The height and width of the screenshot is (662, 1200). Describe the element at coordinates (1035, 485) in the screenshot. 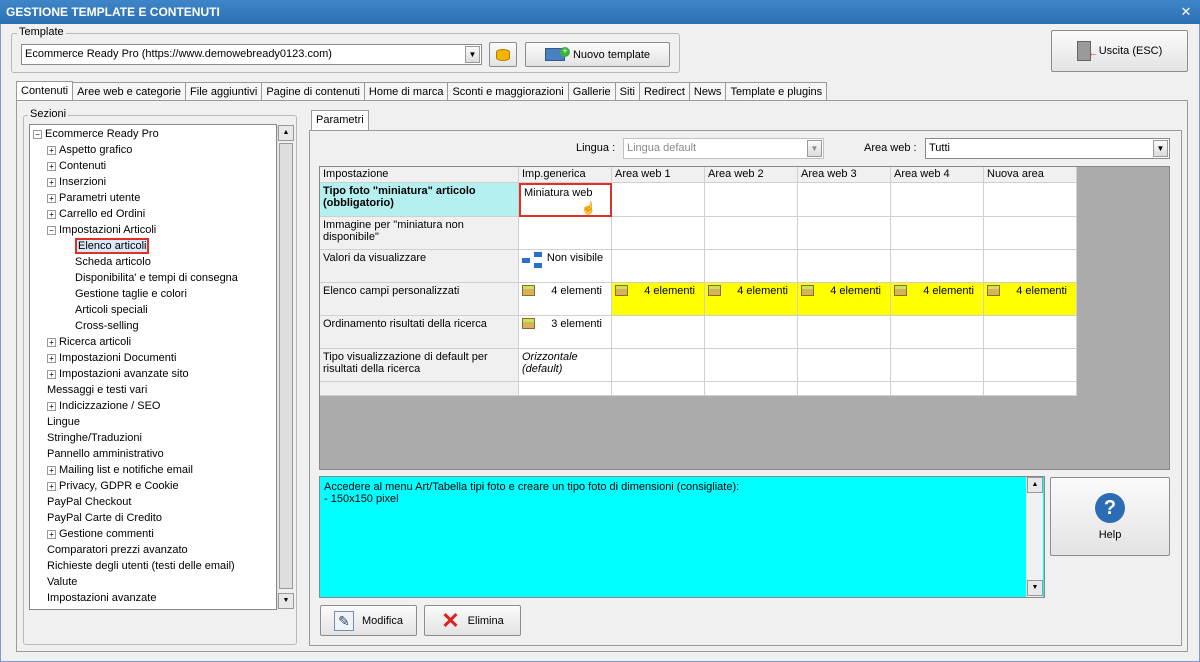

I see `scroll-up-icon: ▲` at that location.